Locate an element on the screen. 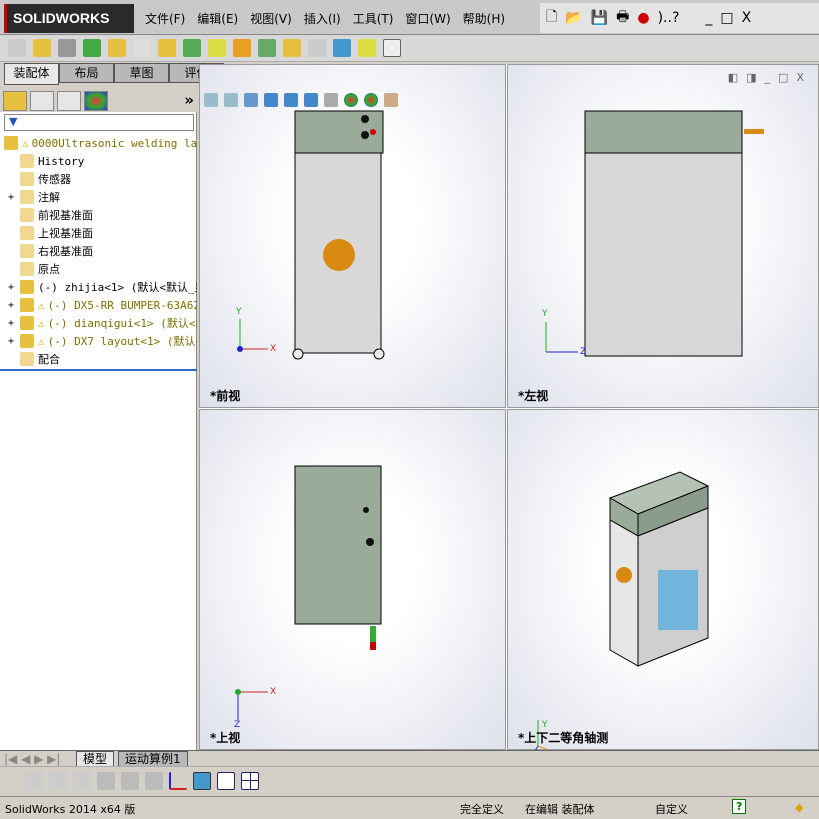 Image resolution: width=819 pixels, height=819 pixels. coordinate-system-icon is located at coordinates (178, 780).